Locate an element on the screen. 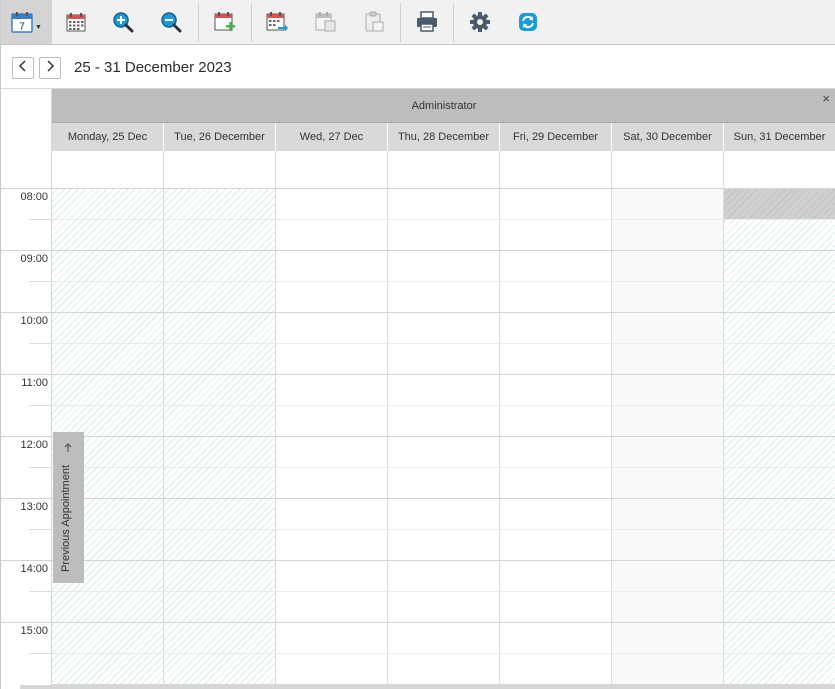 The width and height of the screenshot is (835, 689). calendar-7-icon: 7 is located at coordinates (22, 22).